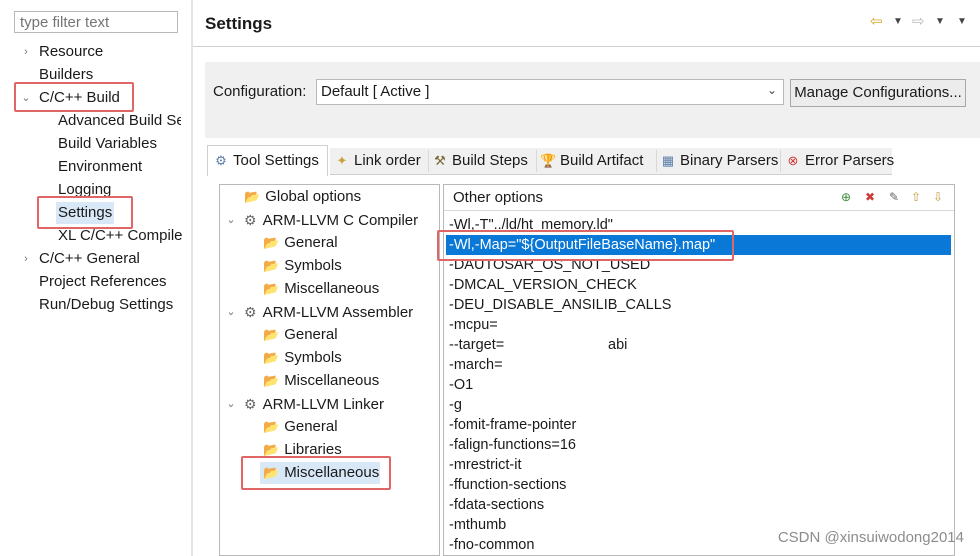 This screenshot has height=556, width=980. What do you see at coordinates (698, 465) in the screenshot?
I see `option-item: -mrestrict-it` at bounding box center [698, 465].